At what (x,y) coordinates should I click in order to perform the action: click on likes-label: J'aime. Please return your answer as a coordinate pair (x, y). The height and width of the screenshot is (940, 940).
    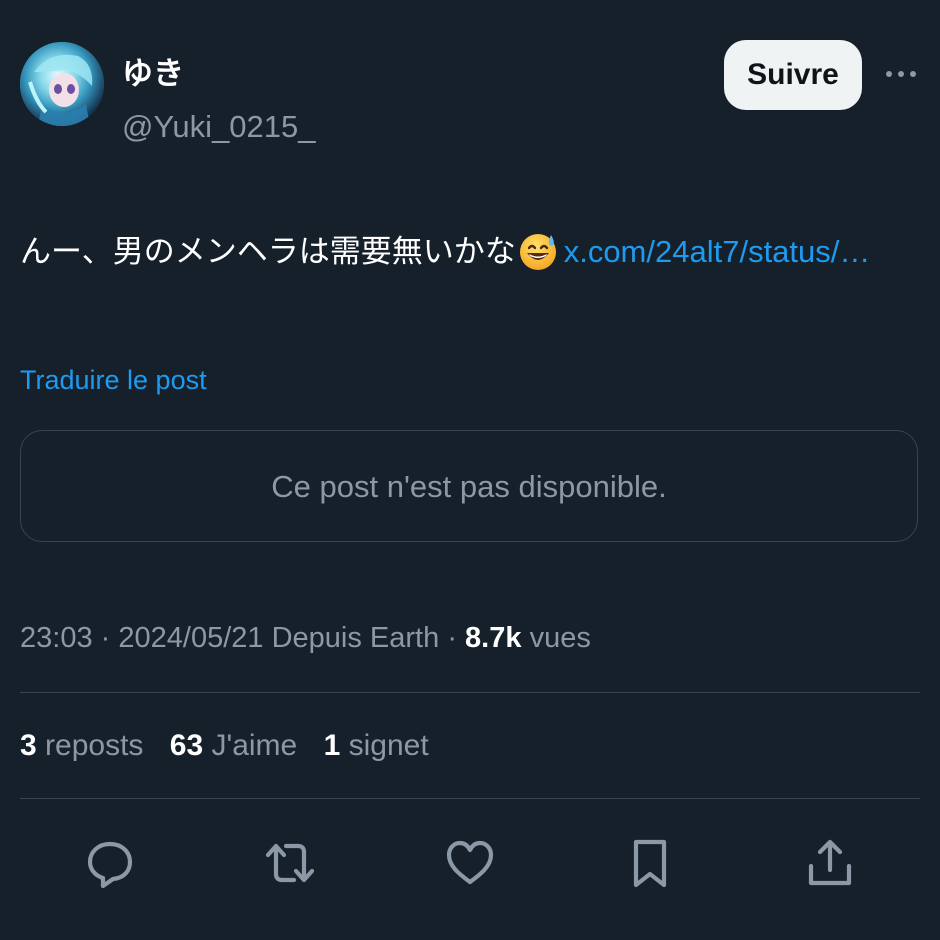
    Looking at the image, I should click on (254, 745).